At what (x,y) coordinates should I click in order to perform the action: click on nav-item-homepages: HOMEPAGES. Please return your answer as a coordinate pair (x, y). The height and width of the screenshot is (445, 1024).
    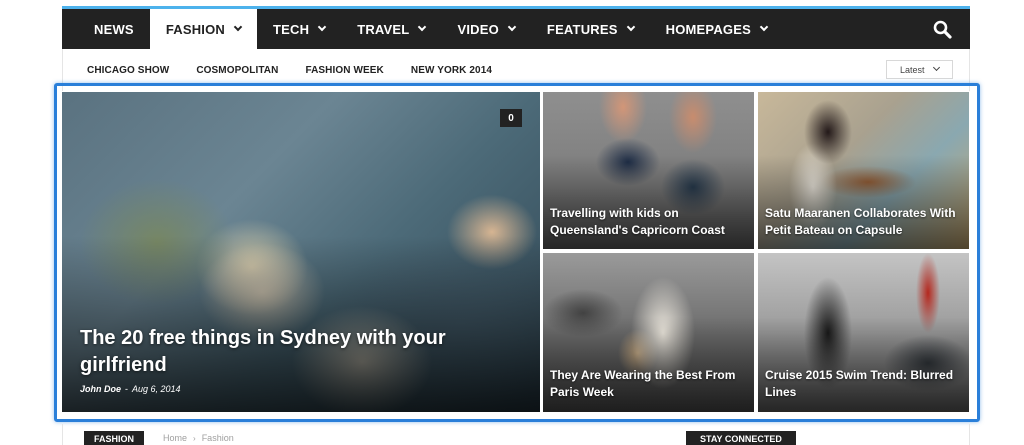
    Looking at the image, I should click on (716, 29).